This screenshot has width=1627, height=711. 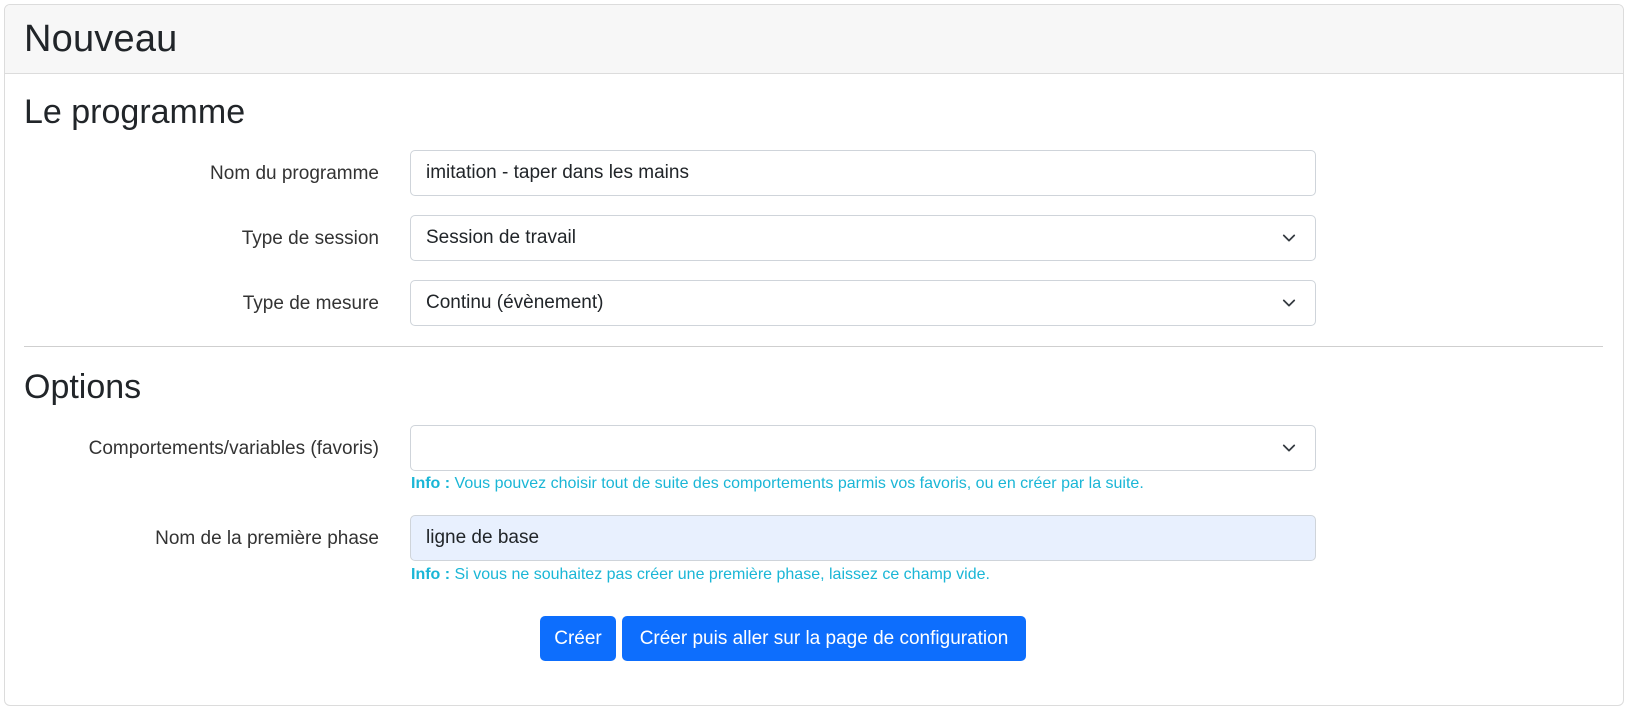 I want to click on behaviors-label: Comportements/variables (favoris), so click(x=233, y=448).